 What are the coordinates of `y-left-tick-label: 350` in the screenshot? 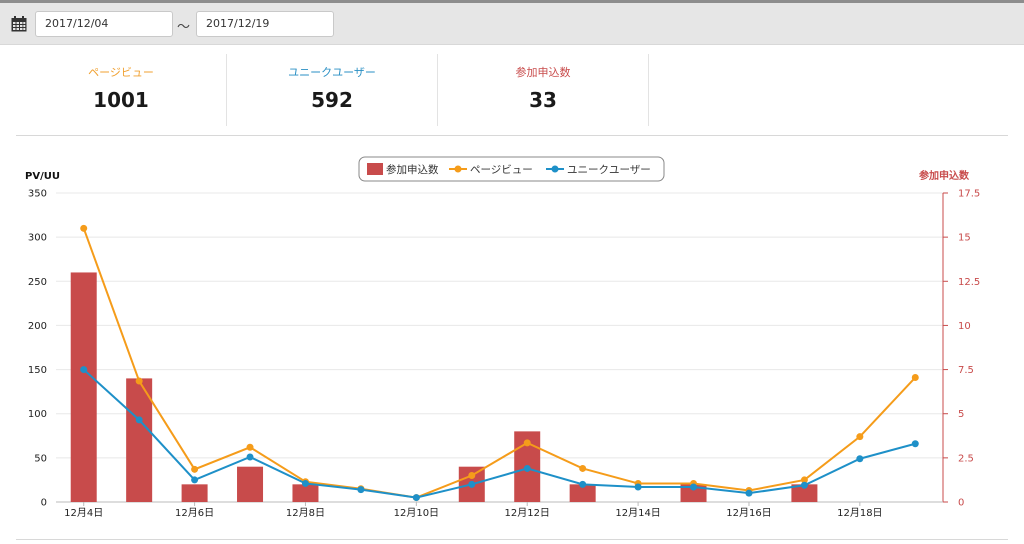 It's located at (37, 194).